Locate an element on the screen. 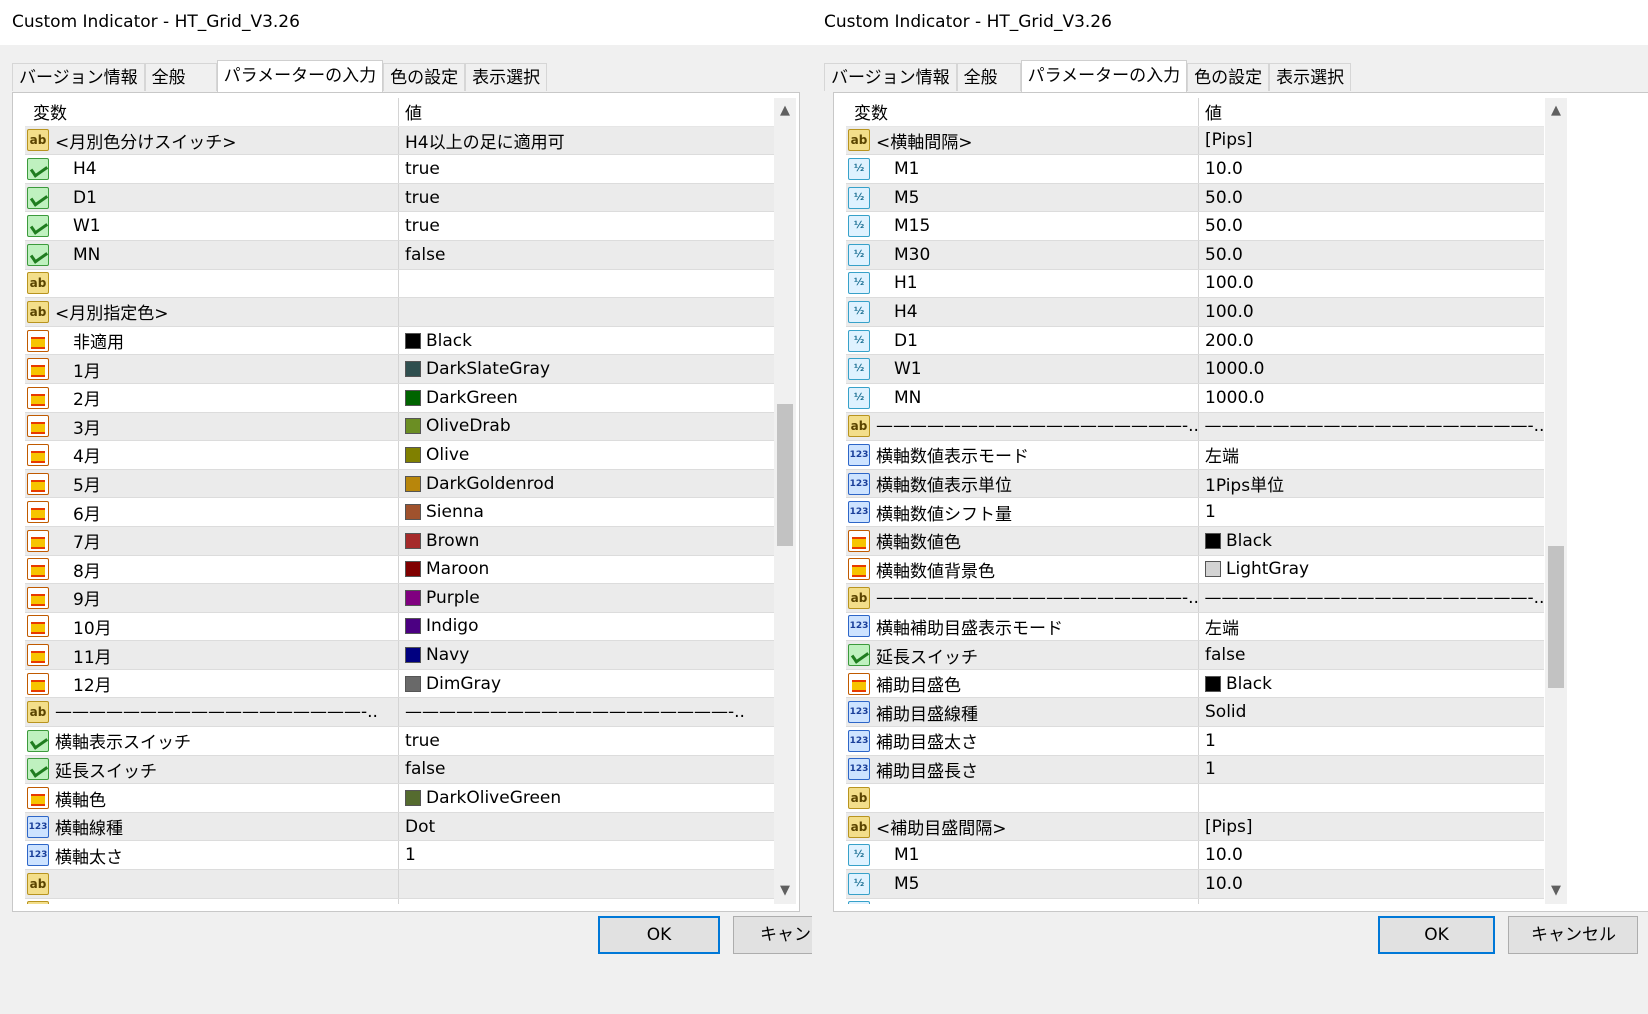  param-value-cell: DarkSlateGray is located at coordinates (474, 369).